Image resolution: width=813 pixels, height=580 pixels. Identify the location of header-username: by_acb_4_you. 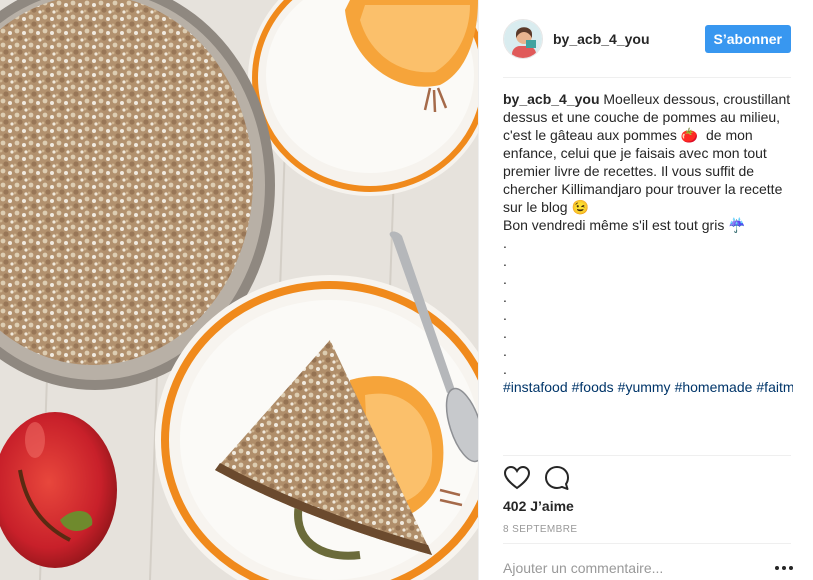
(601, 39).